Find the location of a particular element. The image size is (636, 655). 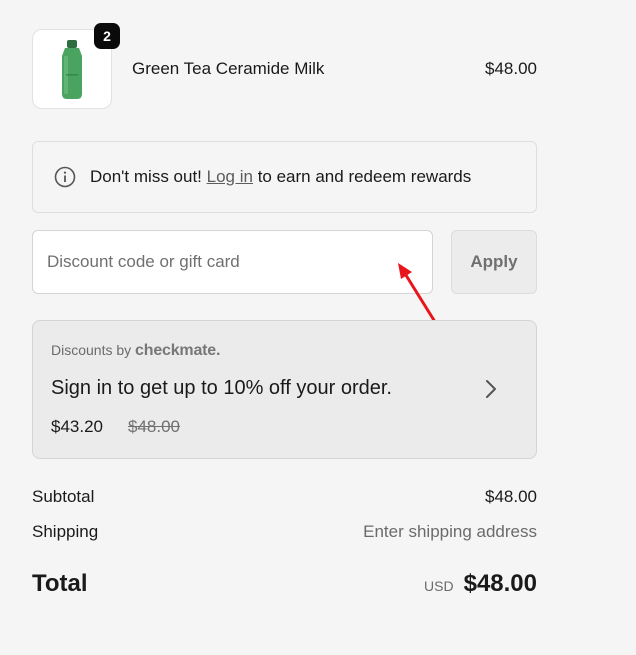

shipping-value: Enter shipping address is located at coordinates (450, 531).